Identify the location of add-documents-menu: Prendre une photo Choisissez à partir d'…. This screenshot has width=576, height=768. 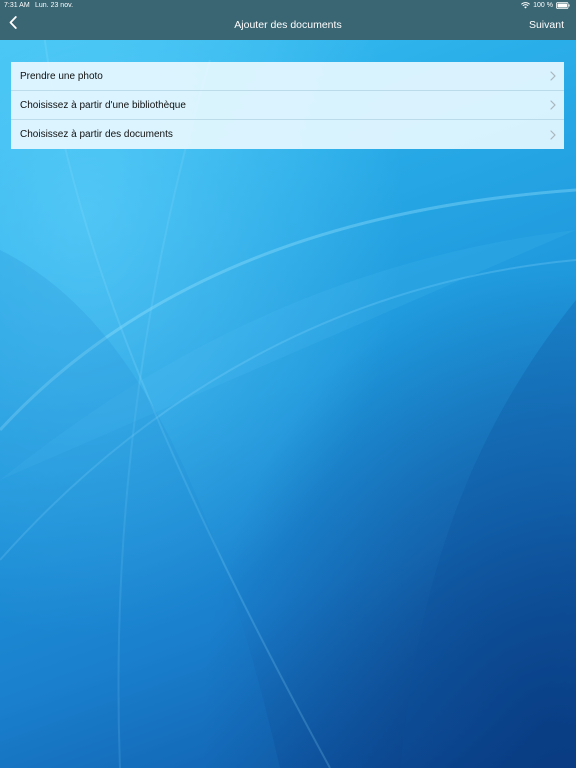
(287, 105).